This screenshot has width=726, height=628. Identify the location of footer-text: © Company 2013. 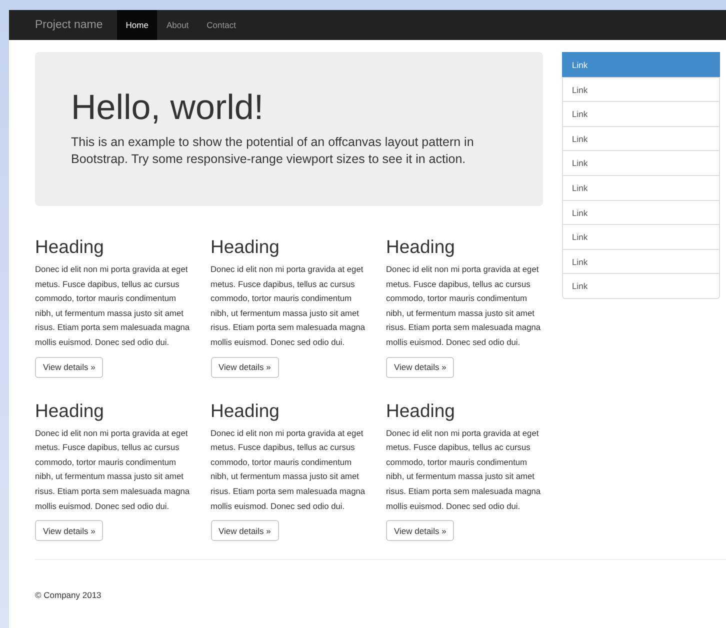
(68, 595).